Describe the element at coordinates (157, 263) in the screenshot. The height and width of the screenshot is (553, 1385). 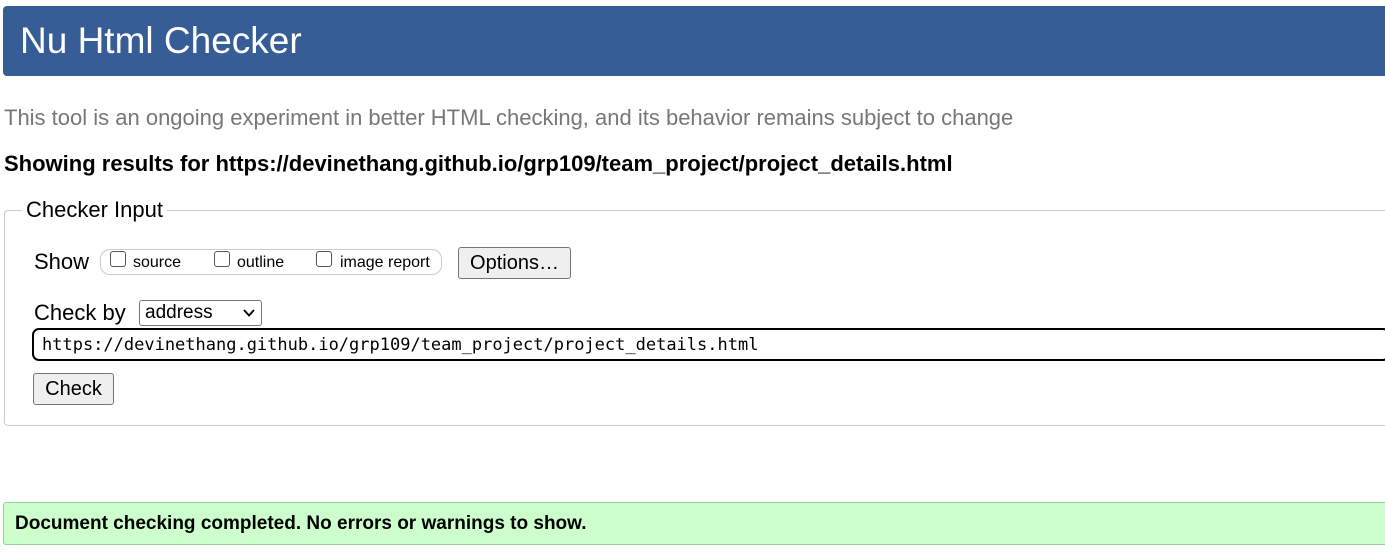
I see `source-checkbox-label: source` at that location.